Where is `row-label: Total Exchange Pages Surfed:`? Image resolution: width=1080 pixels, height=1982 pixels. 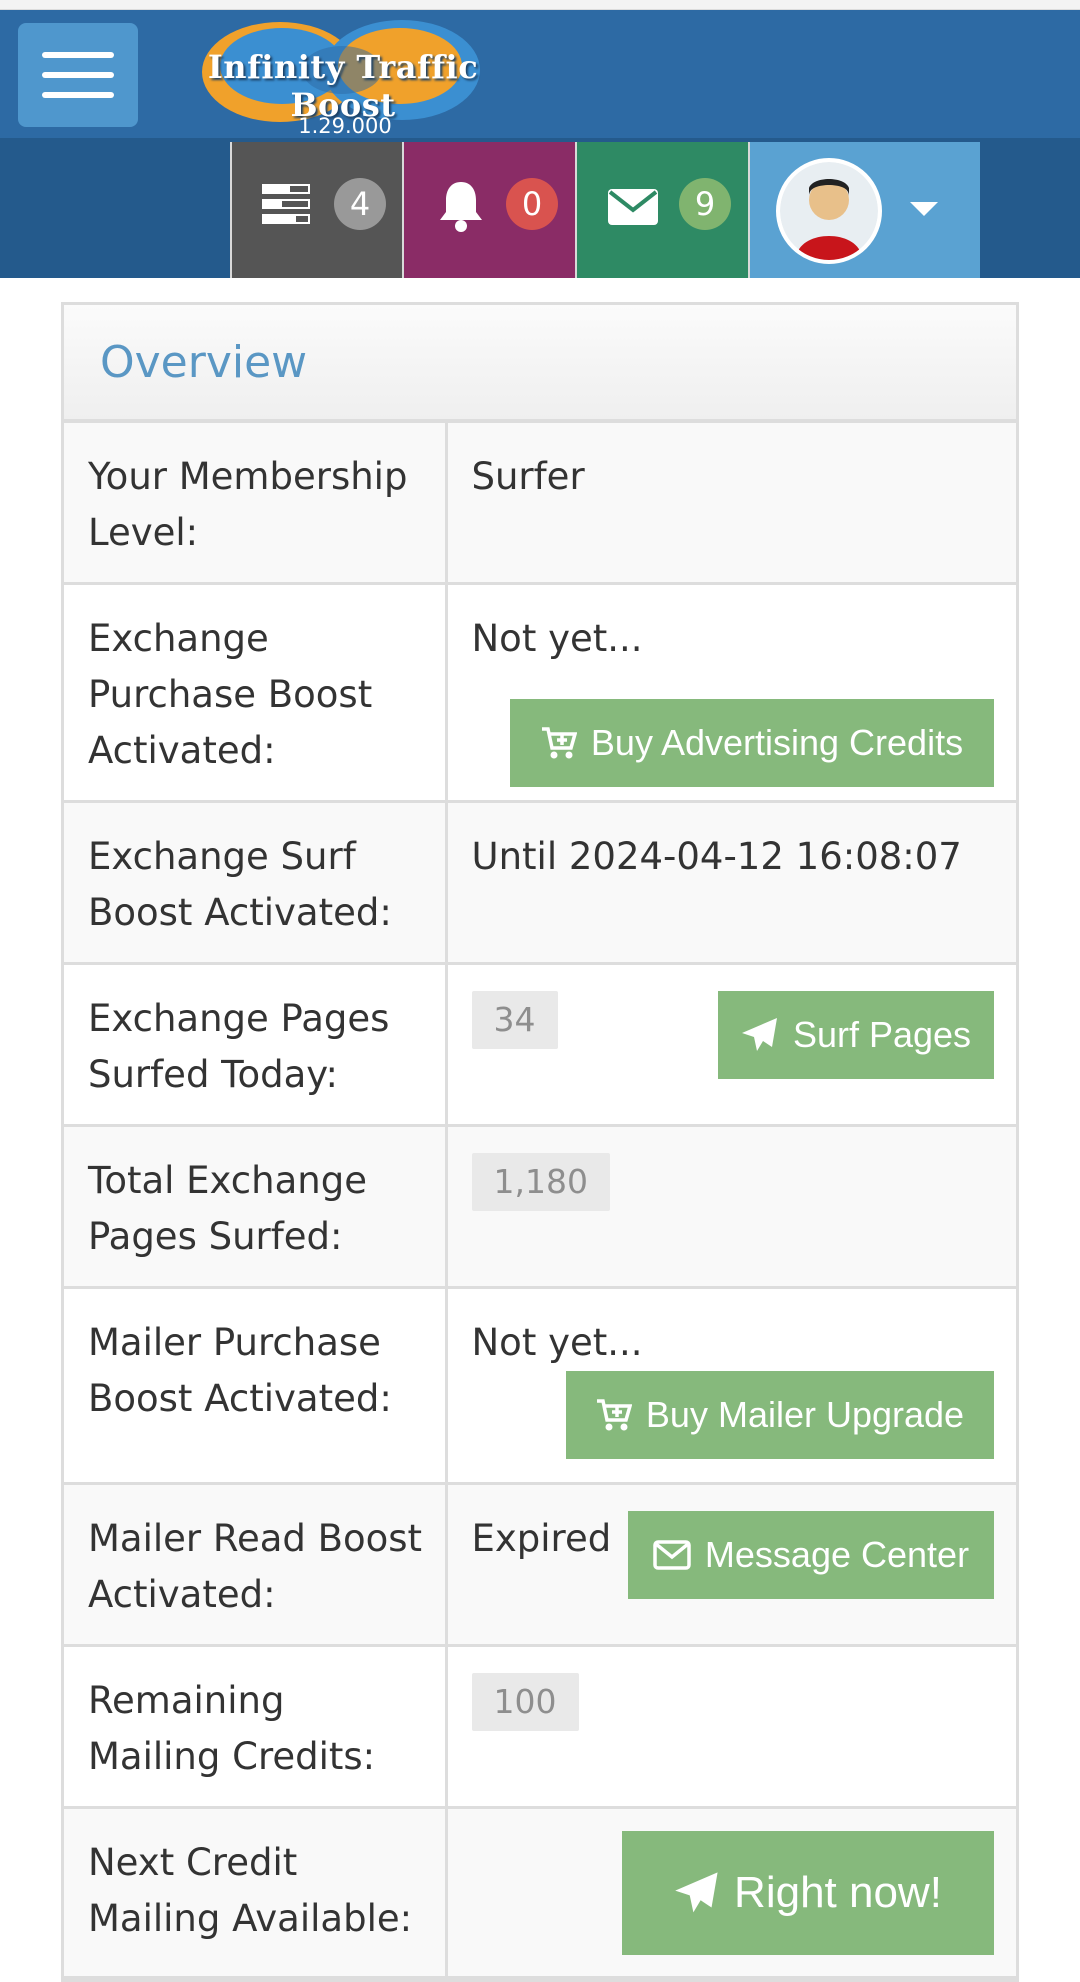 row-label: Total Exchange Pages Surfed: is located at coordinates (256, 1207).